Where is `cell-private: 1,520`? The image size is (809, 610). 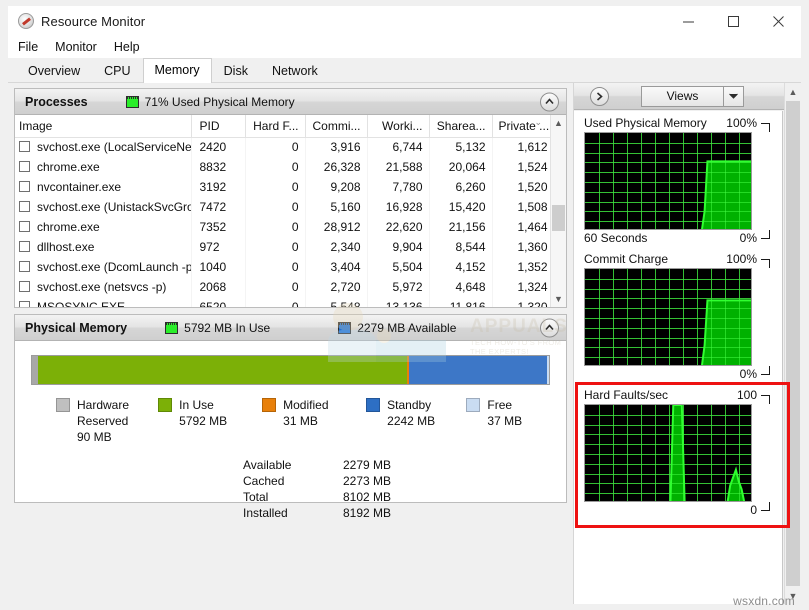
cell-private: 1,520 is located at coordinates (521, 187).